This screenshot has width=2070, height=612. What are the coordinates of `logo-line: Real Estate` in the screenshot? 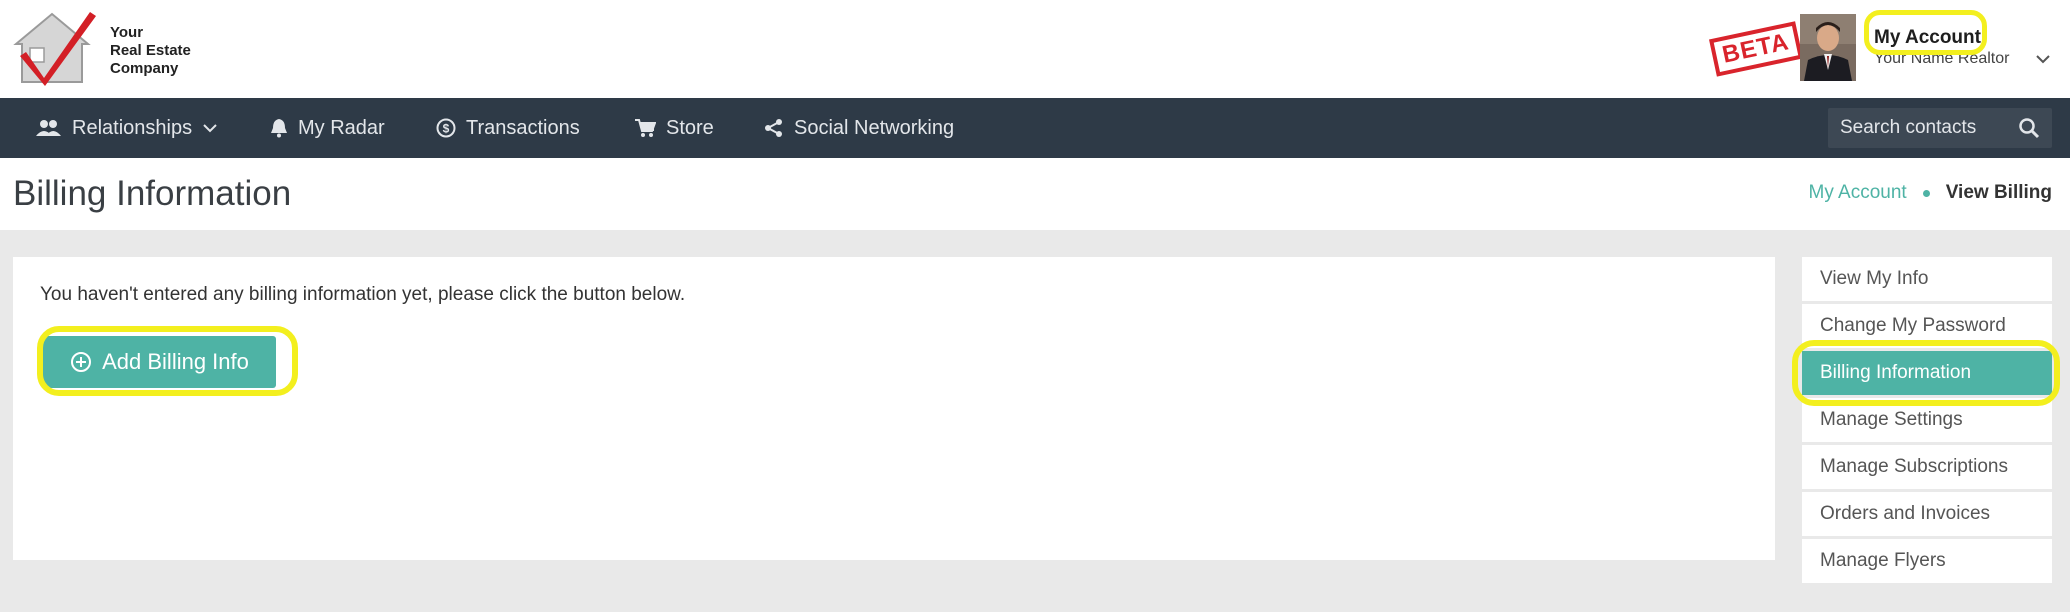 It's located at (150, 50).